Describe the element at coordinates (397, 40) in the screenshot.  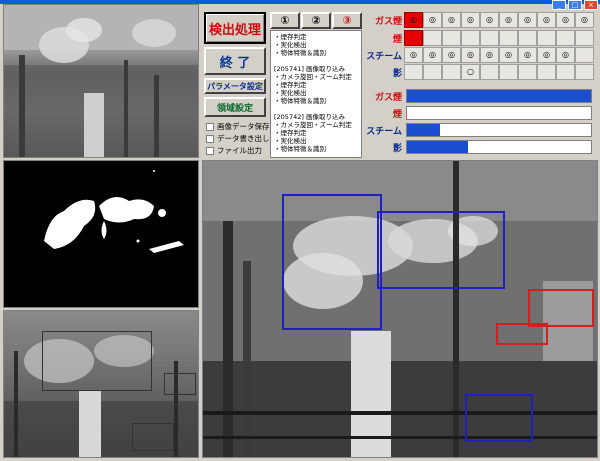
I see `grid-row-label: 煙` at that location.